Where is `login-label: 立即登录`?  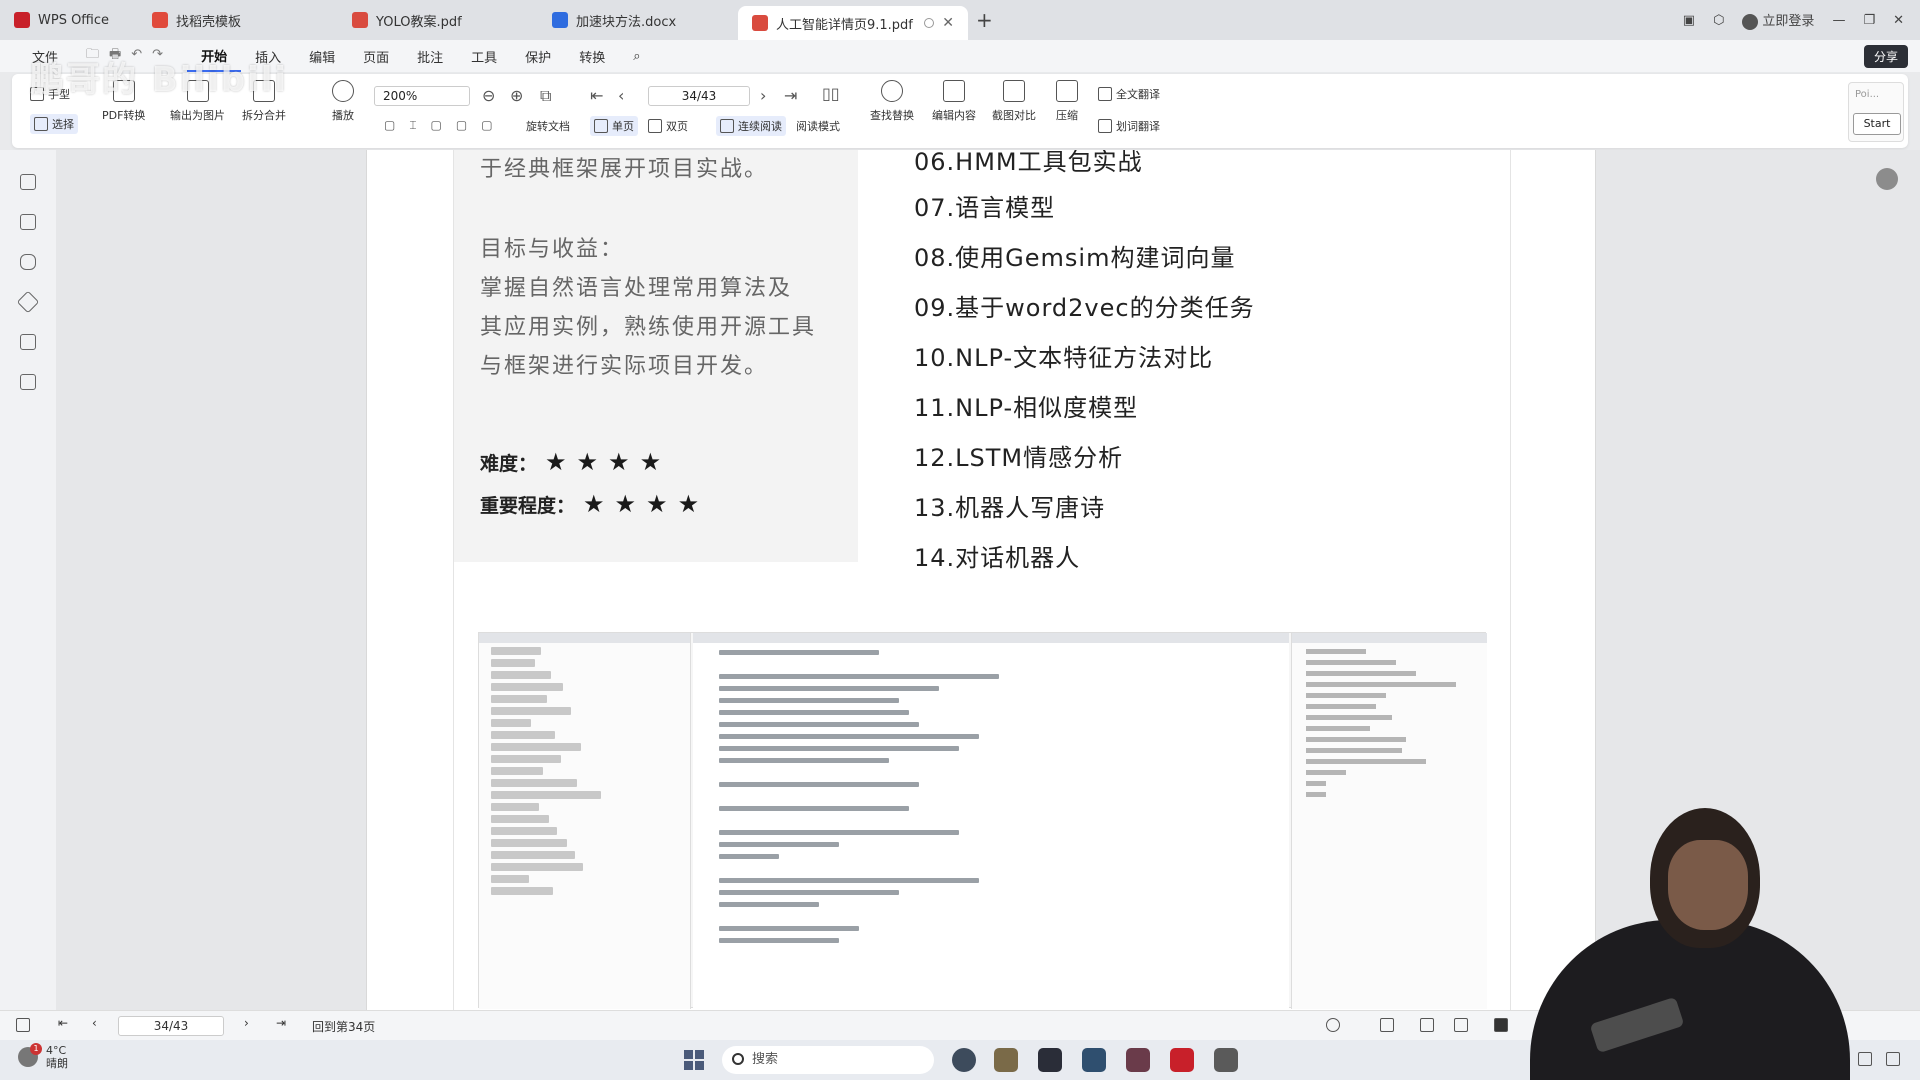 login-label: 立即登录 is located at coordinates (1788, 22).